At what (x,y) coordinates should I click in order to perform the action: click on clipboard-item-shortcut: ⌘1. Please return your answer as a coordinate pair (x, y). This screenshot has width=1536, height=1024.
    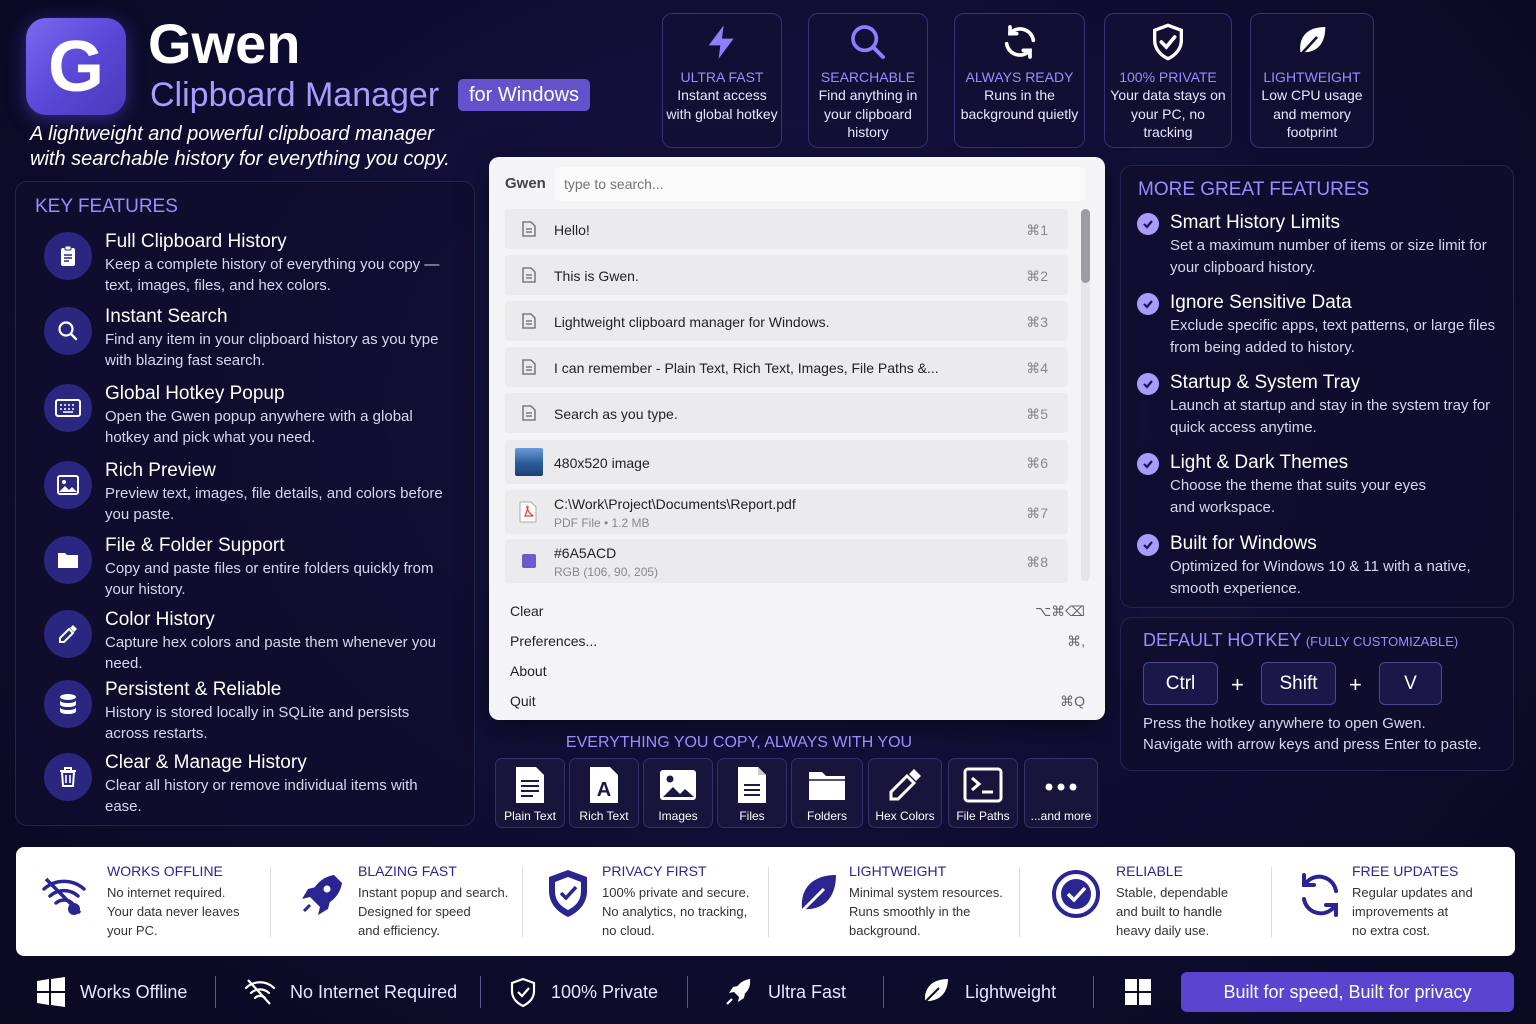
    Looking at the image, I should click on (1037, 230).